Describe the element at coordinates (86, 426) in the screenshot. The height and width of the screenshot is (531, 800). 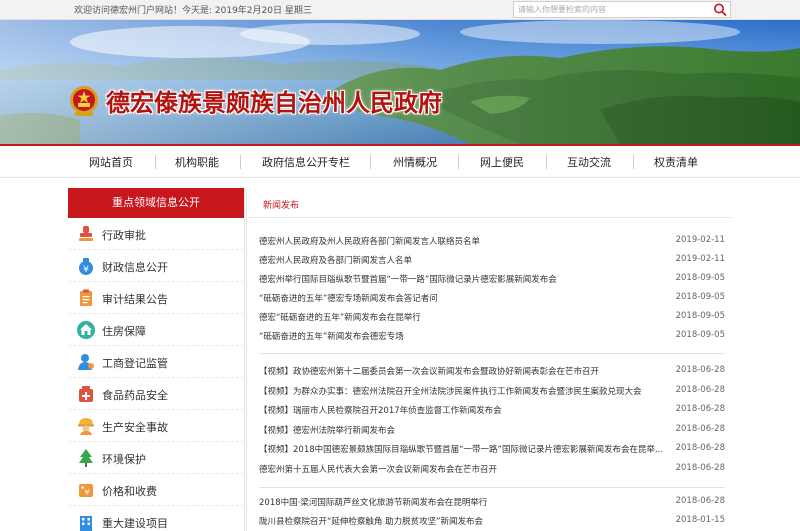
I see `worker-helmet-icon` at that location.